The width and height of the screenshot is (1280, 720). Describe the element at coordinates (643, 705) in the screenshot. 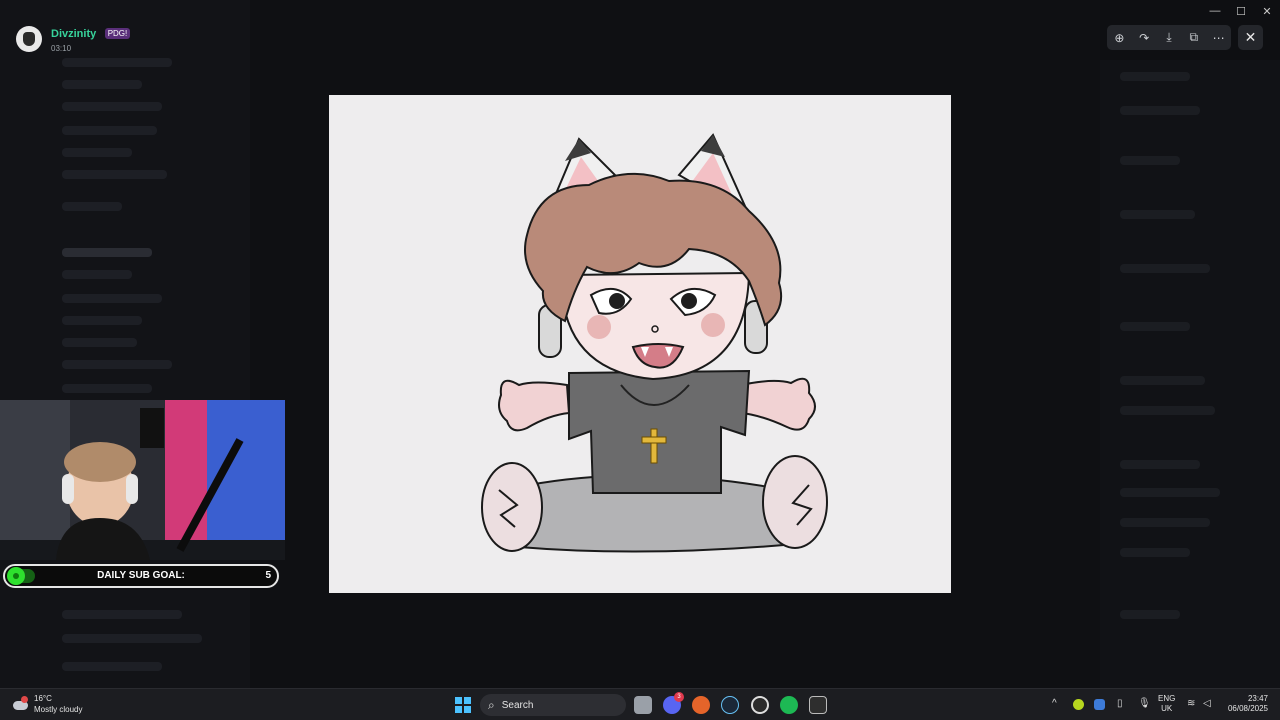

I see `task-view-icon` at that location.